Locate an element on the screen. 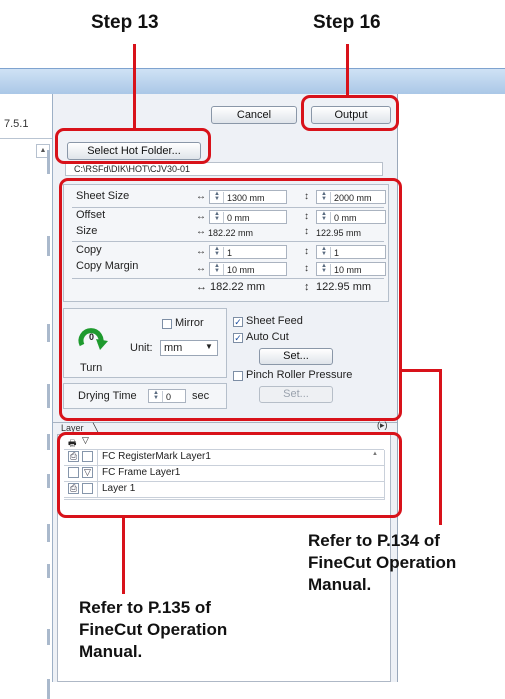 This screenshot has width=505, height=699. step-16-label: Step 16 is located at coordinates (347, 22).